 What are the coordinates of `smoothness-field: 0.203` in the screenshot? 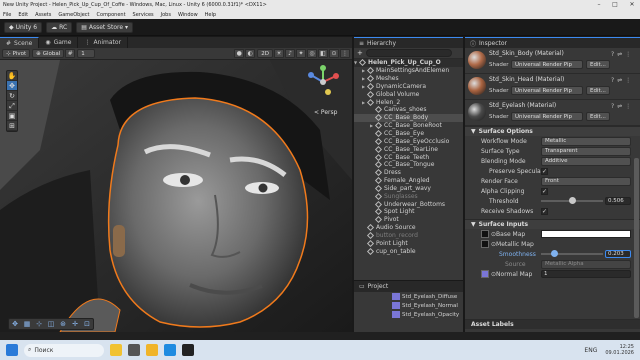 It's located at (618, 254).